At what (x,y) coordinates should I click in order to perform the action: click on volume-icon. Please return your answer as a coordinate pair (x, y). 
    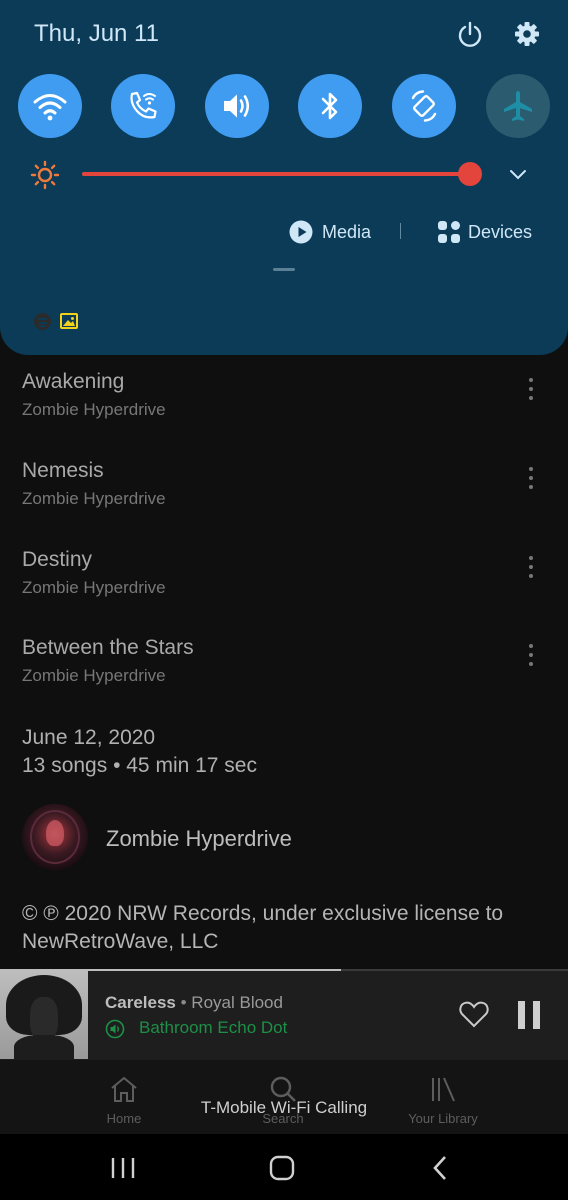
    Looking at the image, I should click on (237, 106).